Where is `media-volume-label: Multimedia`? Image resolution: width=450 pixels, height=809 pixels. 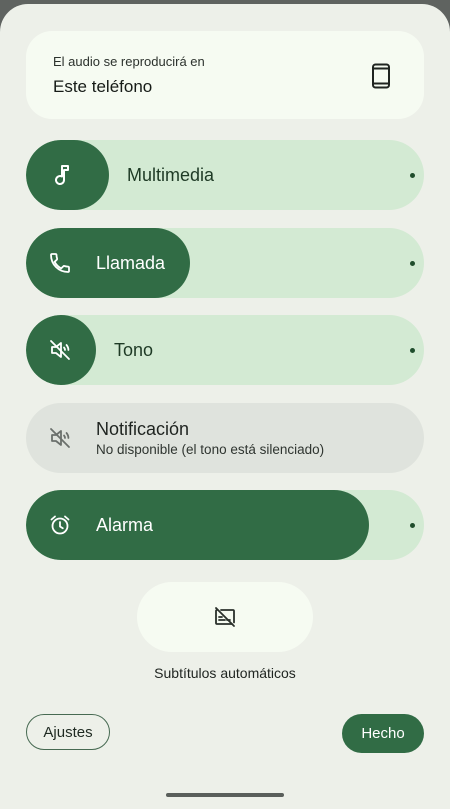
media-volume-label: Multimedia is located at coordinates (171, 175).